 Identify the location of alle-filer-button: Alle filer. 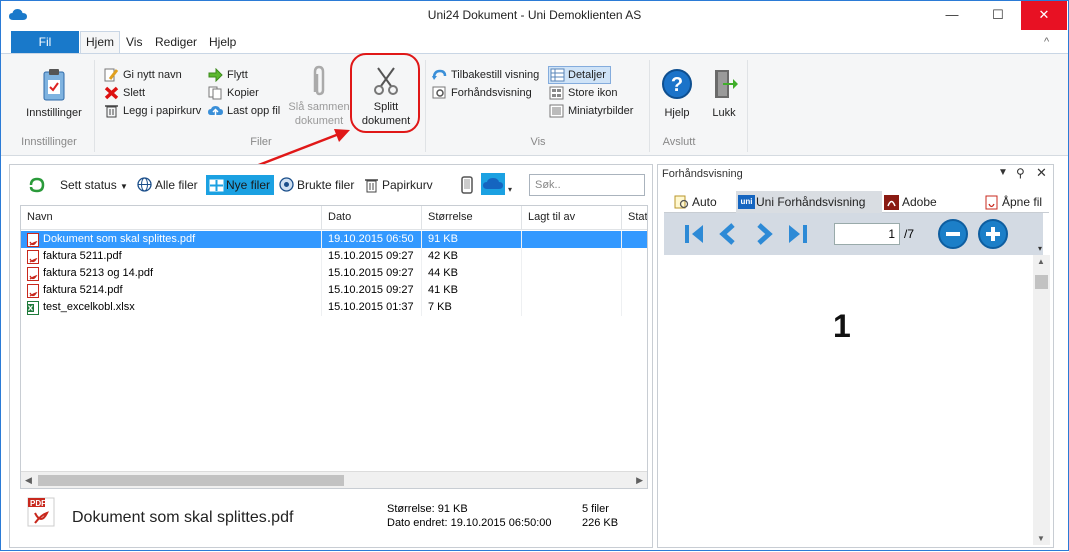
(167, 185).